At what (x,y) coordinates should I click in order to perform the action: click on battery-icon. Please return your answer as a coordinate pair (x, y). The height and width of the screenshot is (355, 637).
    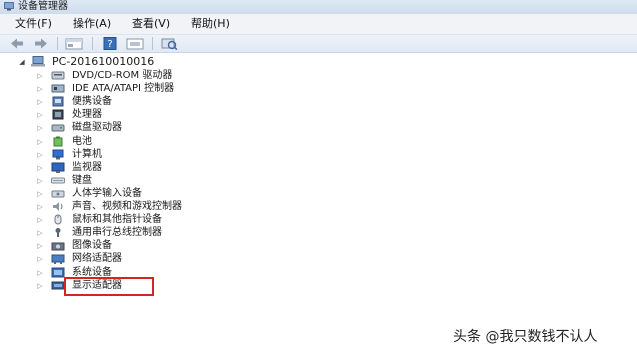
    Looking at the image, I should click on (58, 141).